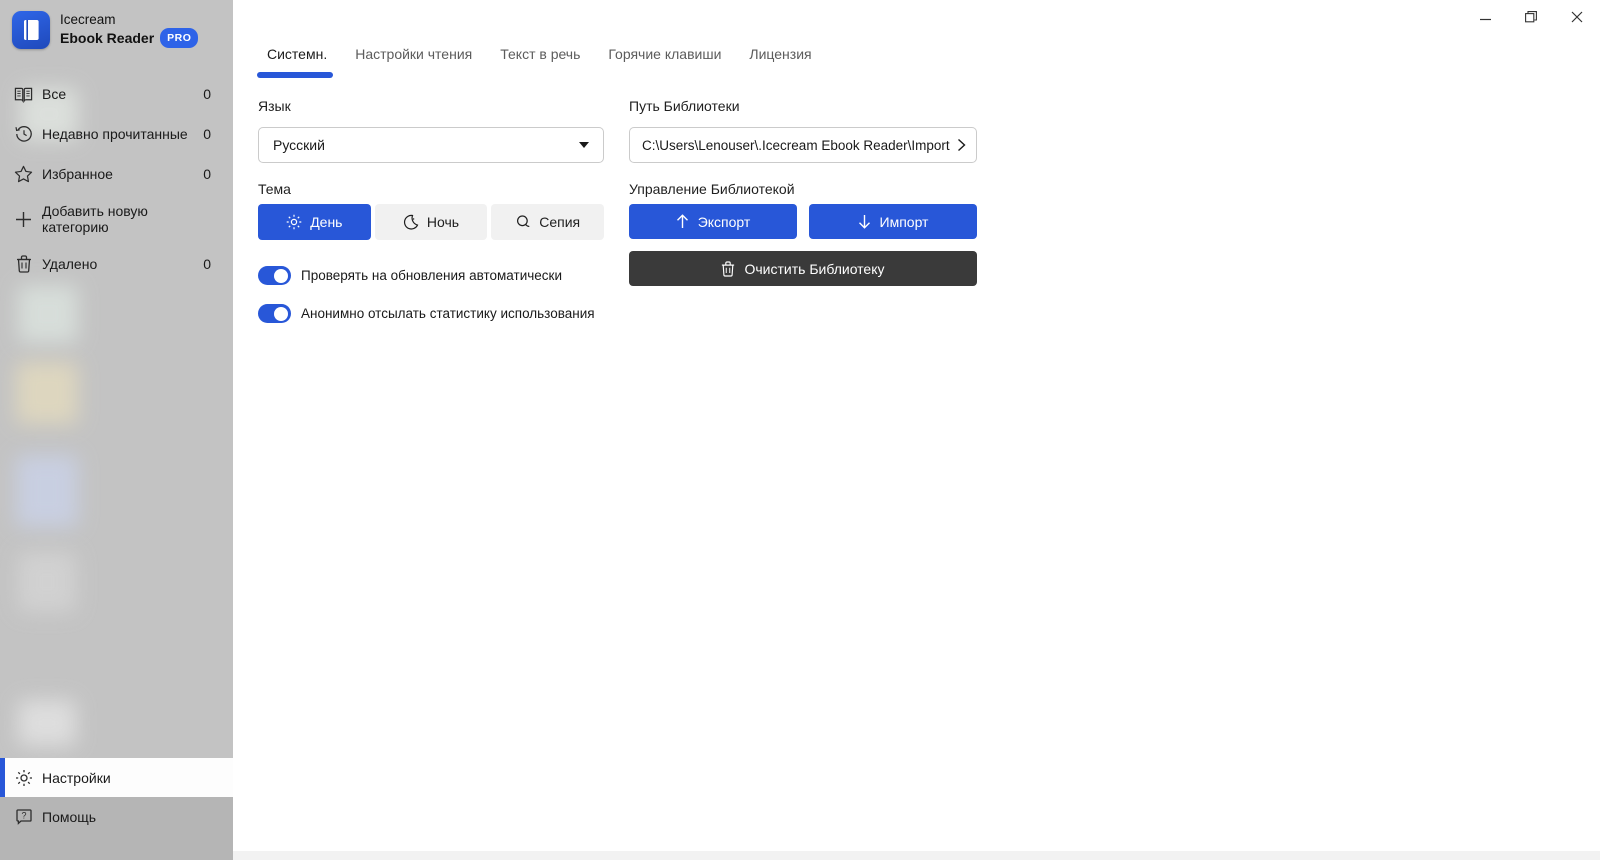  What do you see at coordinates (431, 145) in the screenshot?
I see `language-select: Русский` at bounding box center [431, 145].